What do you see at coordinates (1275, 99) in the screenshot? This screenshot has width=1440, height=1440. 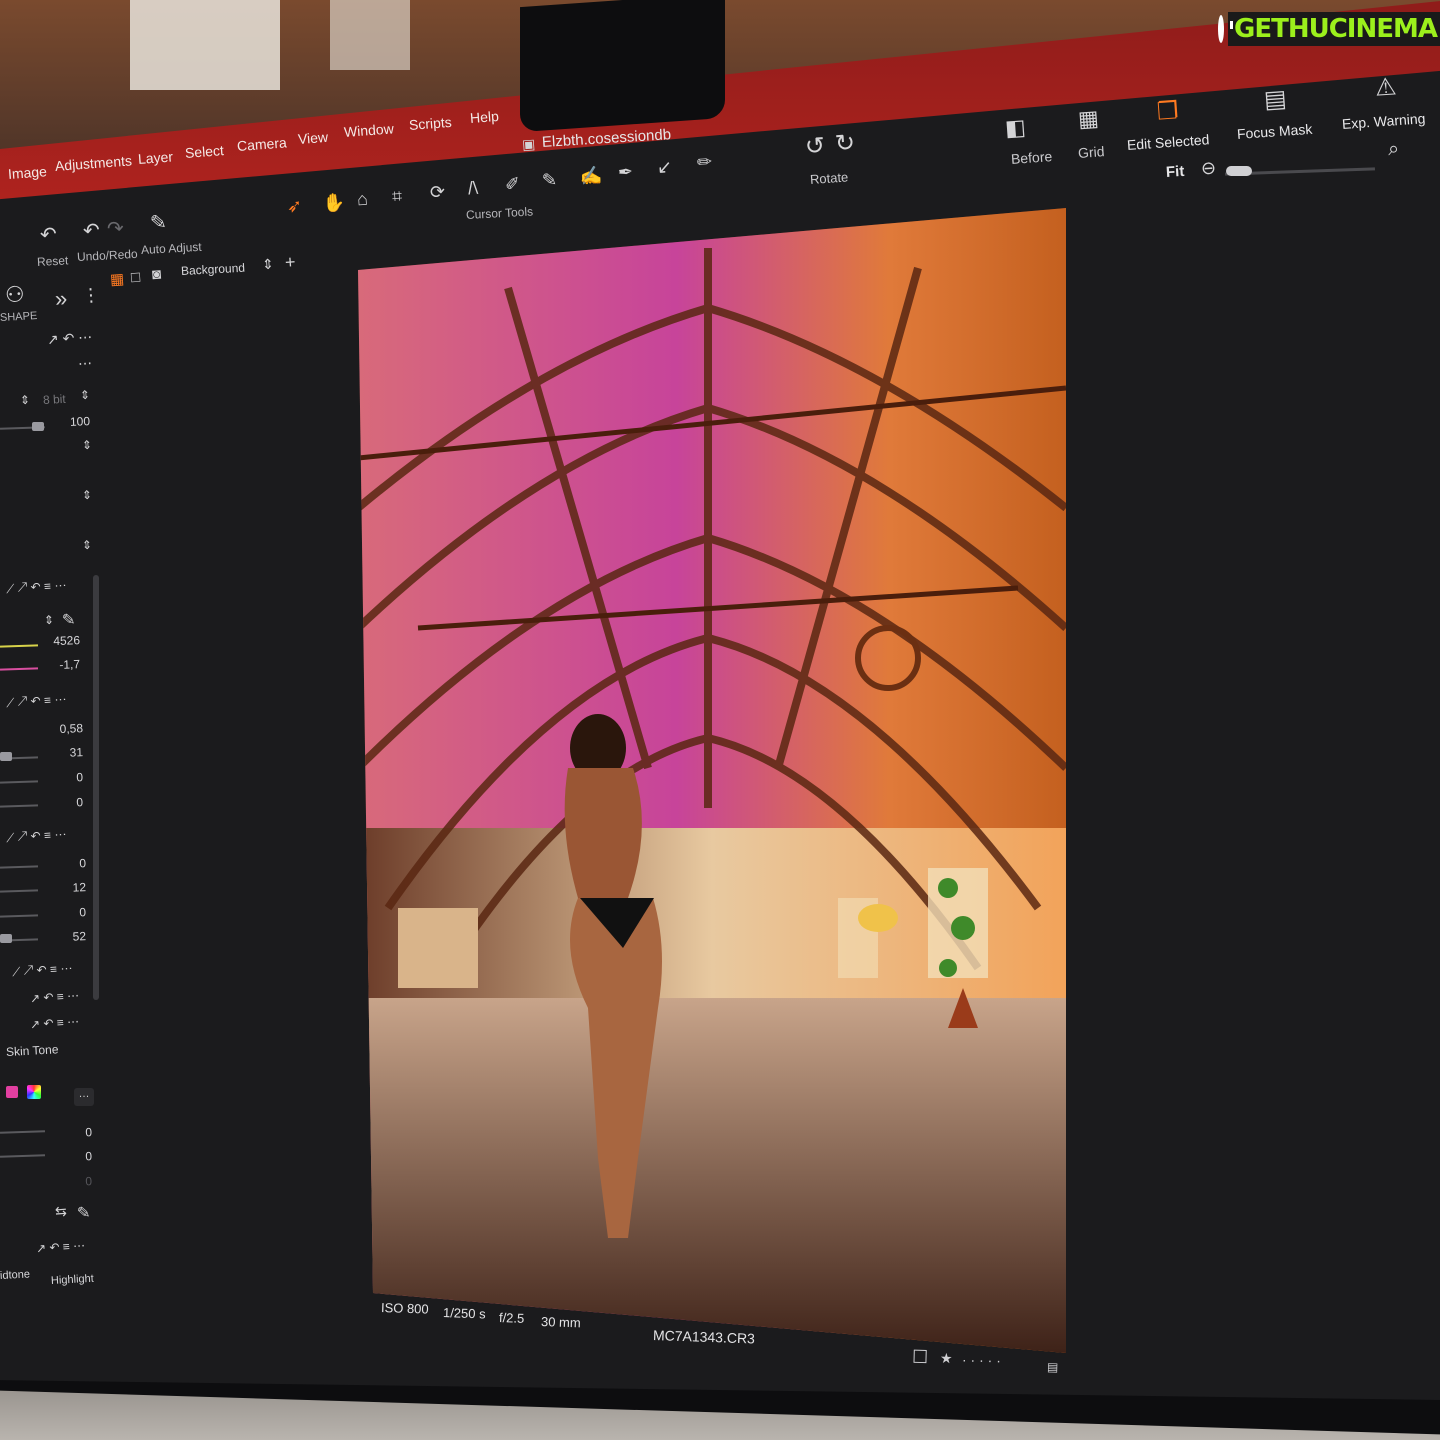 I see `focus-mask-icon: ▤` at bounding box center [1275, 99].